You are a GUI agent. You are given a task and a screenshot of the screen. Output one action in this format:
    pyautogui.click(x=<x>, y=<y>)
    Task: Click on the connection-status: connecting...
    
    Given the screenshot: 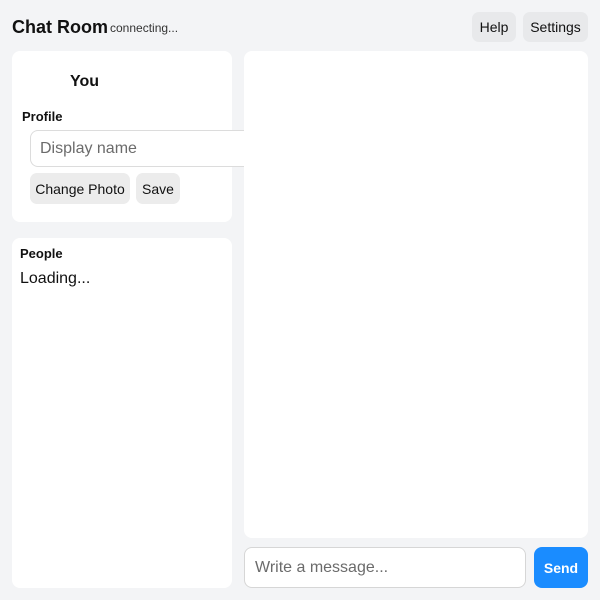 What is the action you would take?
    pyautogui.click(x=144, y=28)
    